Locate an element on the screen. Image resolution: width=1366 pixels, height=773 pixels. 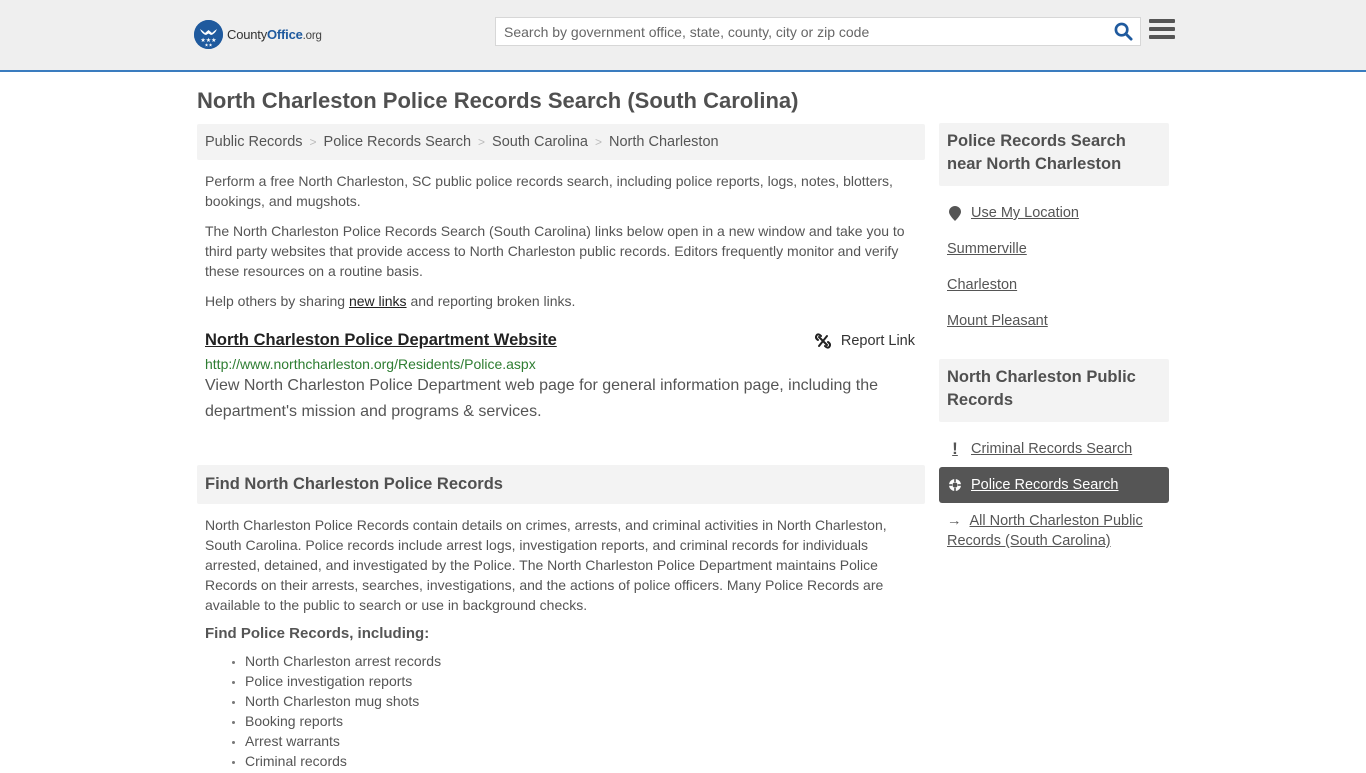
eagle-logo-icon: ★★★ ★★ is located at coordinates (208, 34).